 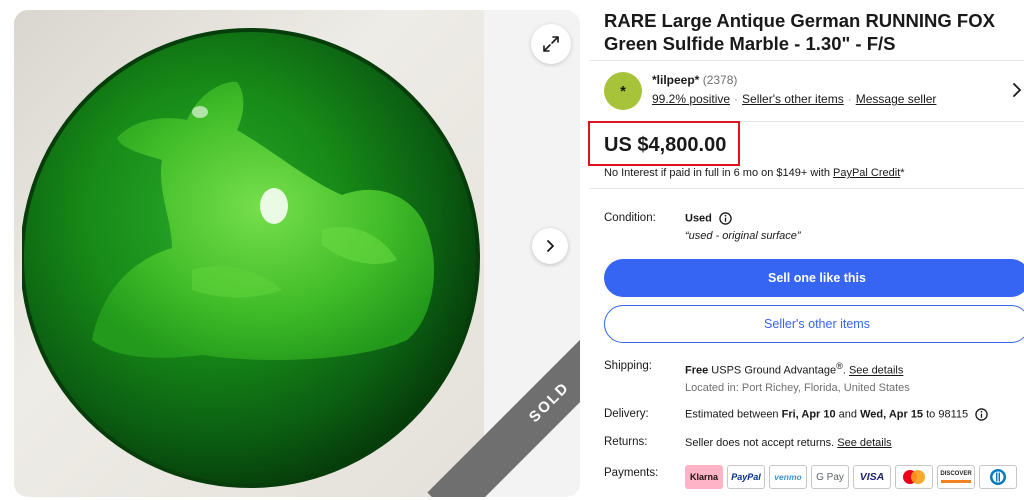 I want to click on section-divider, so click(x=807, y=188).